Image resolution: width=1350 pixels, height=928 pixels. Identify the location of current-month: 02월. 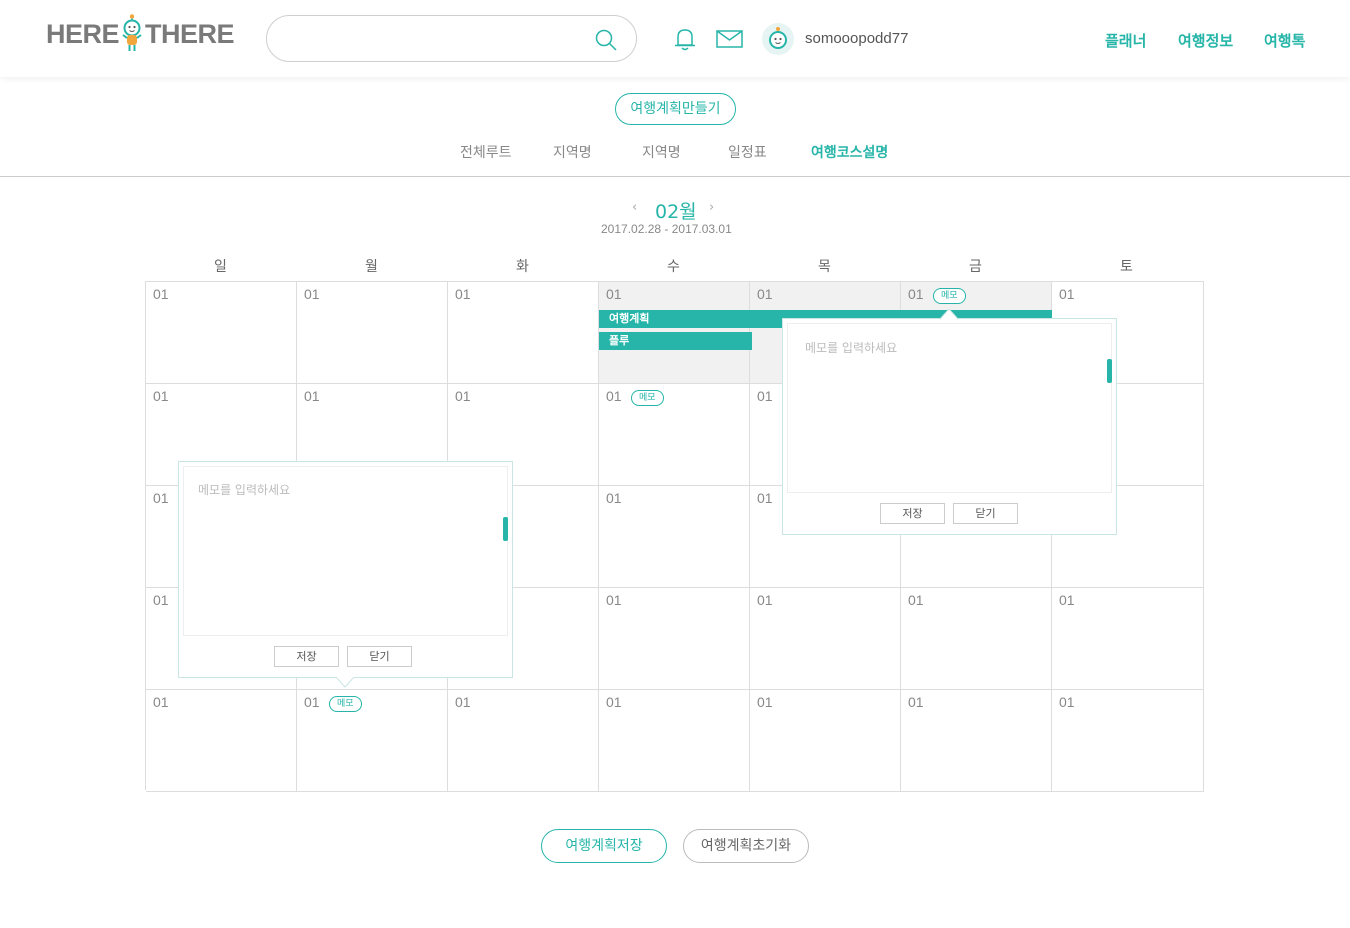
(676, 212).